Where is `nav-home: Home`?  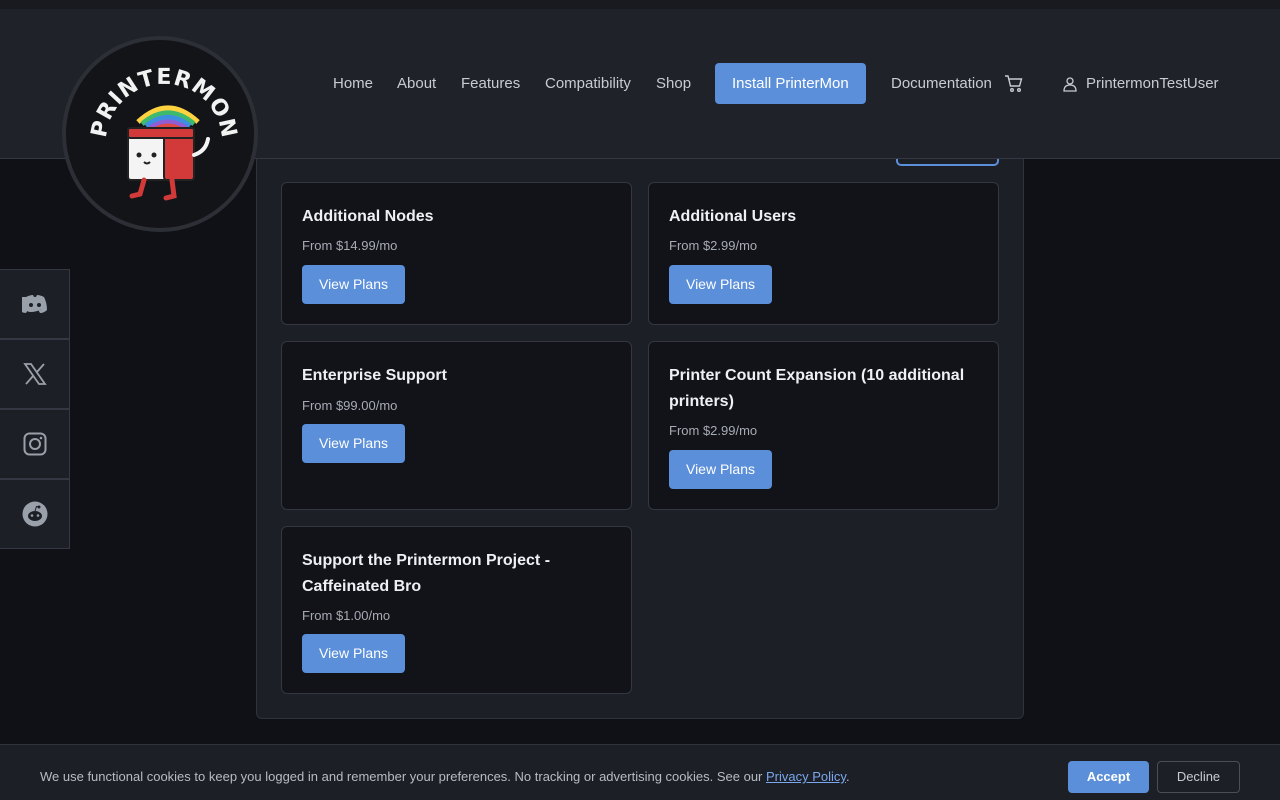
nav-home: Home is located at coordinates (353, 83).